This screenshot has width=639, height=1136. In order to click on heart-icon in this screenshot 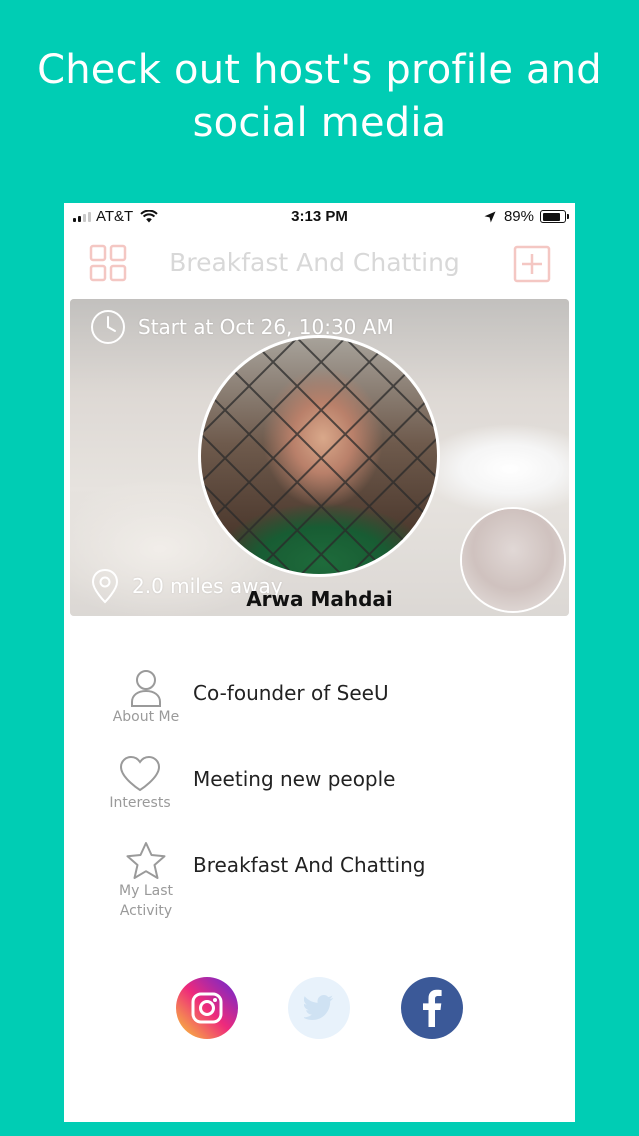, I will do `click(140, 773)`.